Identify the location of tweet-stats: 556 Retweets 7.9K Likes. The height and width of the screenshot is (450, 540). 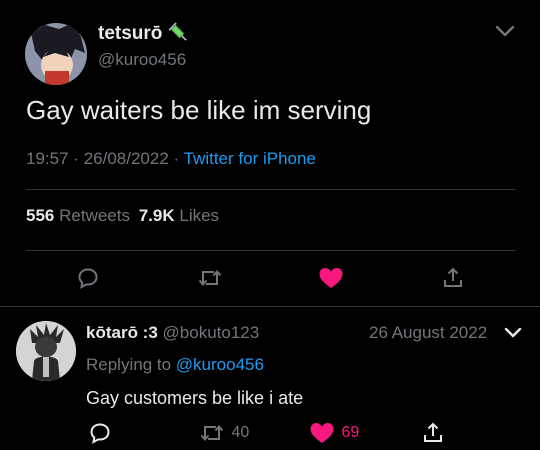
(122, 216).